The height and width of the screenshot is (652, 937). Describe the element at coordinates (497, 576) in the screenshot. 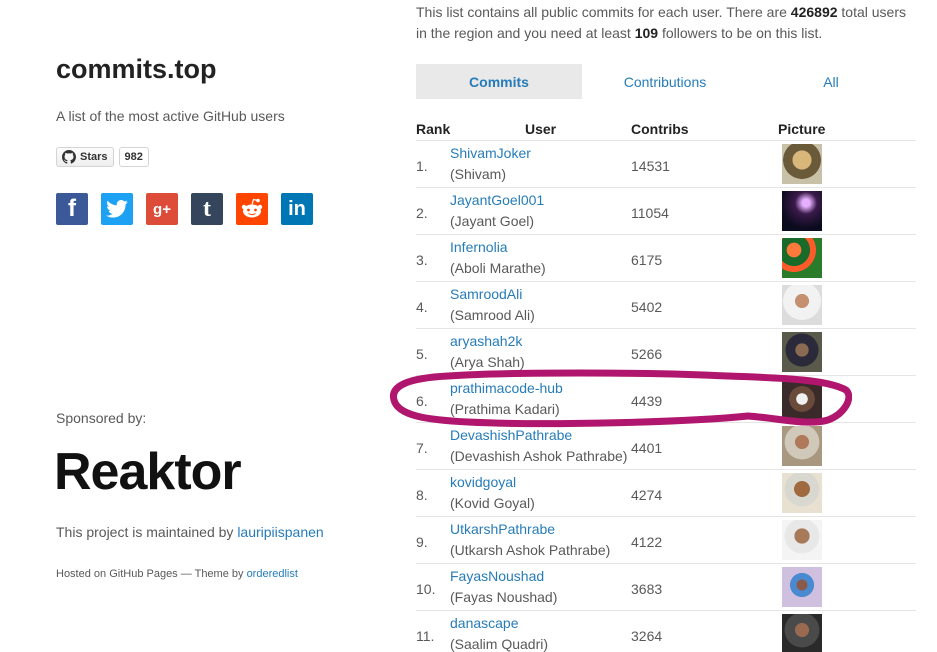

I see `row-username-link: FayasNoushad` at that location.